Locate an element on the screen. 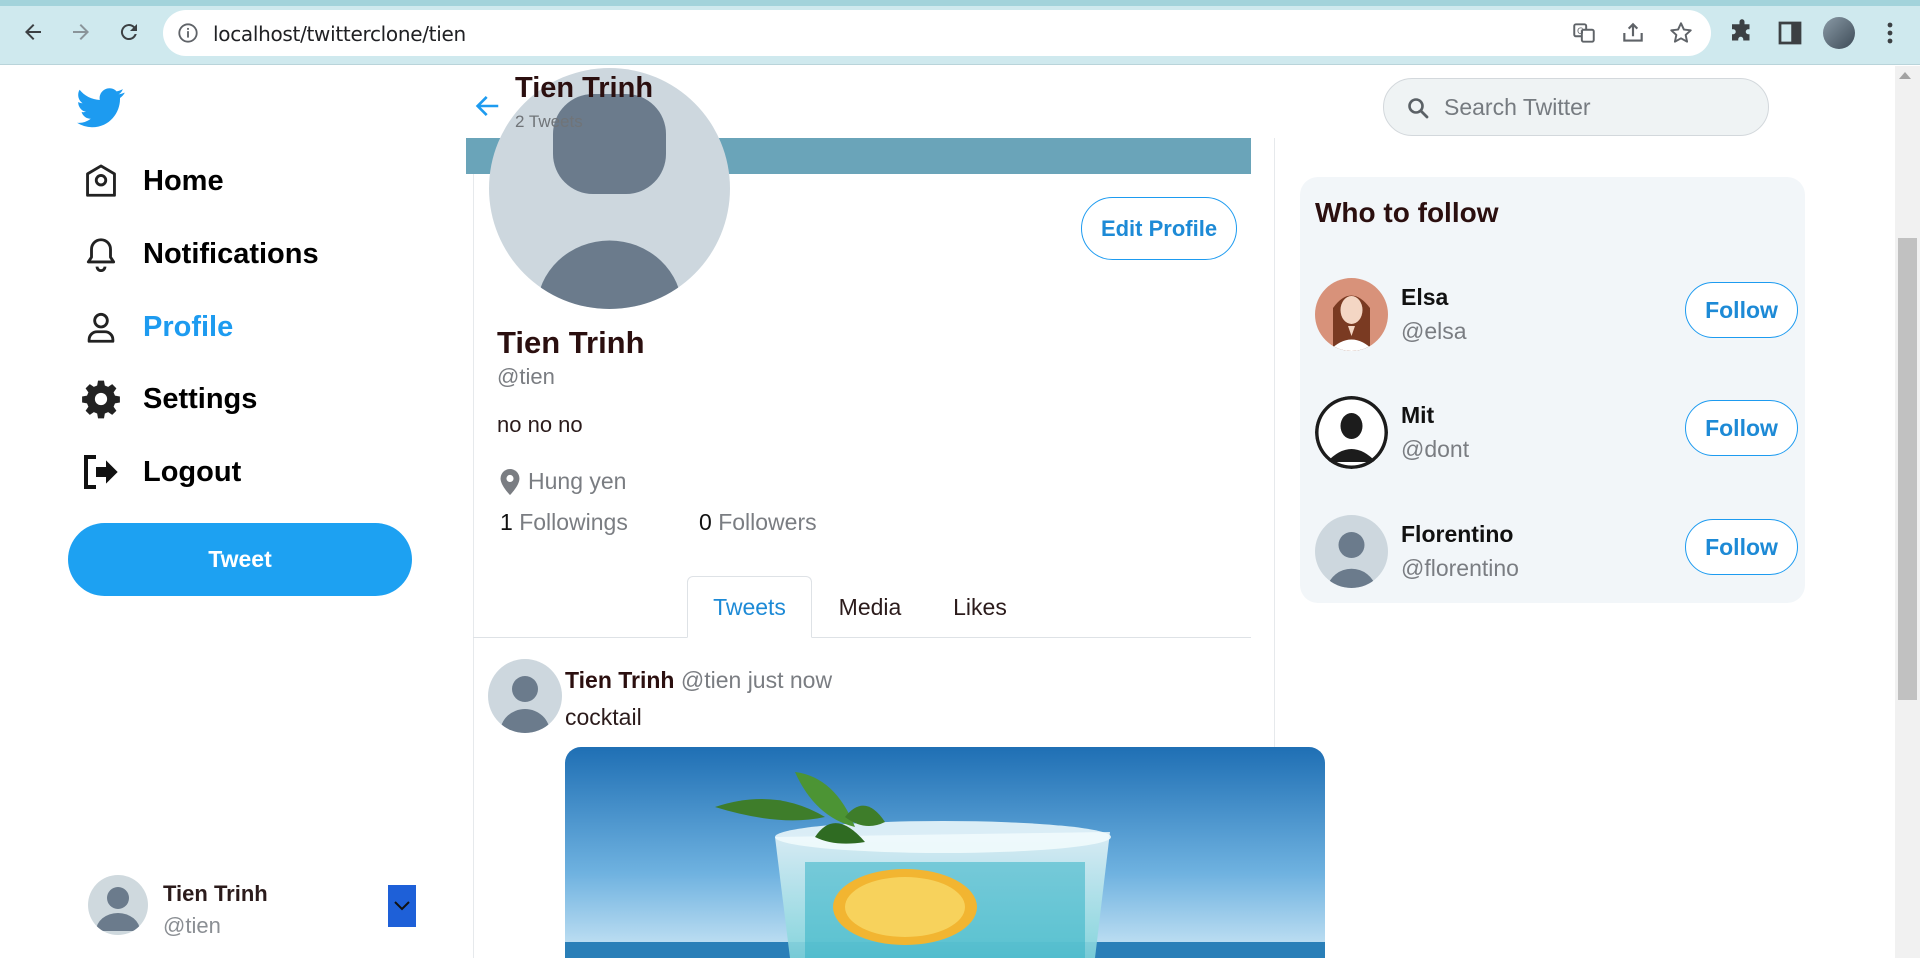 The width and height of the screenshot is (1920, 958). arrow-left-icon is located at coordinates (33, 32).